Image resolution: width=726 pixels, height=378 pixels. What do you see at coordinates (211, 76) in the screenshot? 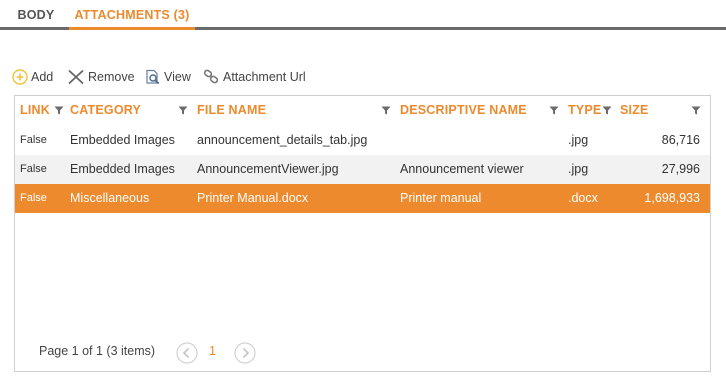
I see `link-icon` at bounding box center [211, 76].